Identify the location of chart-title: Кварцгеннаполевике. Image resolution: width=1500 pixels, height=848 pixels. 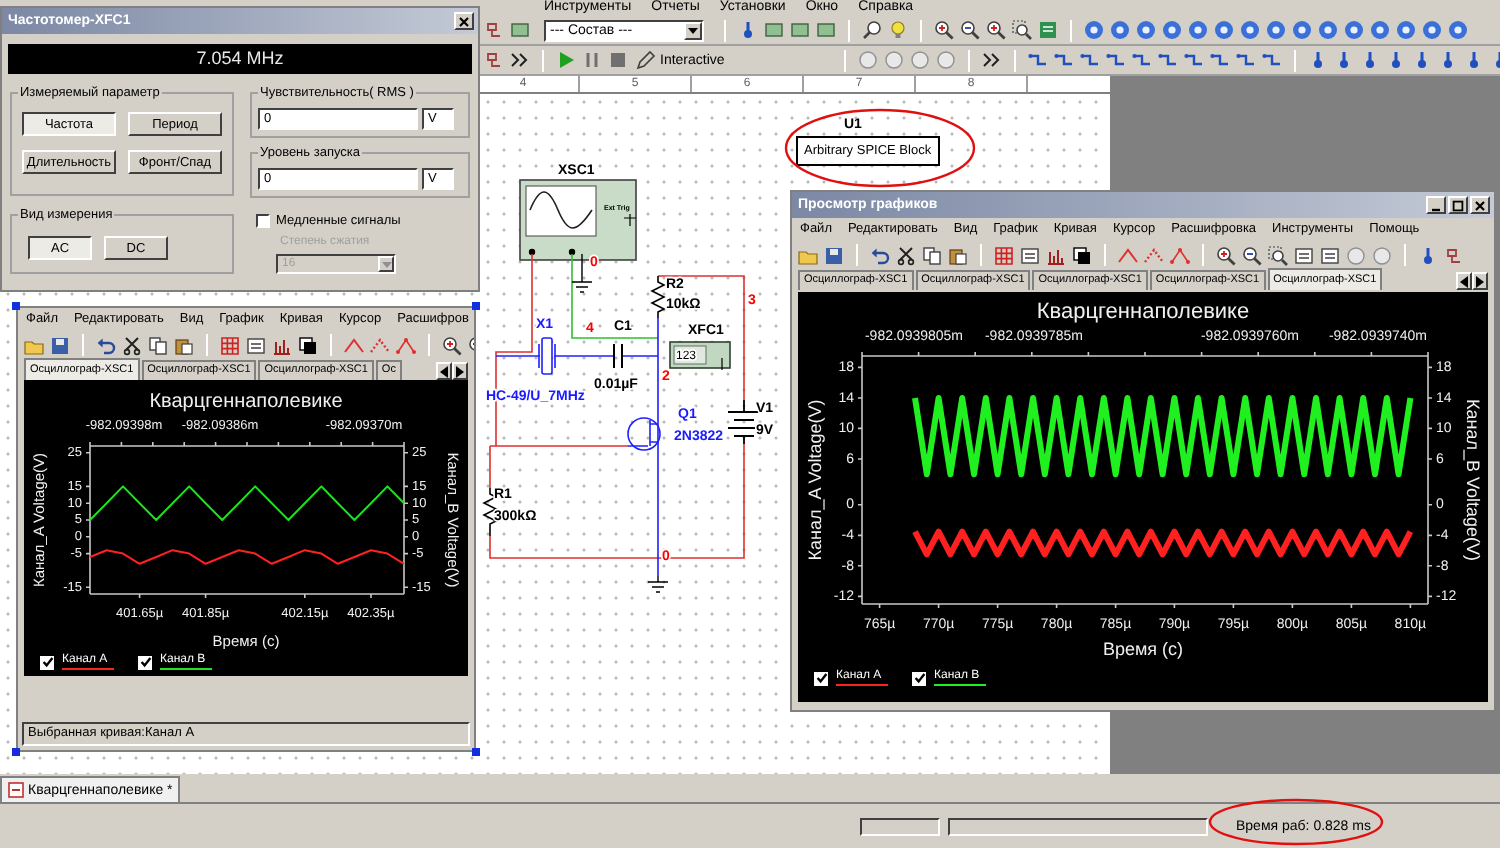
(246, 402).